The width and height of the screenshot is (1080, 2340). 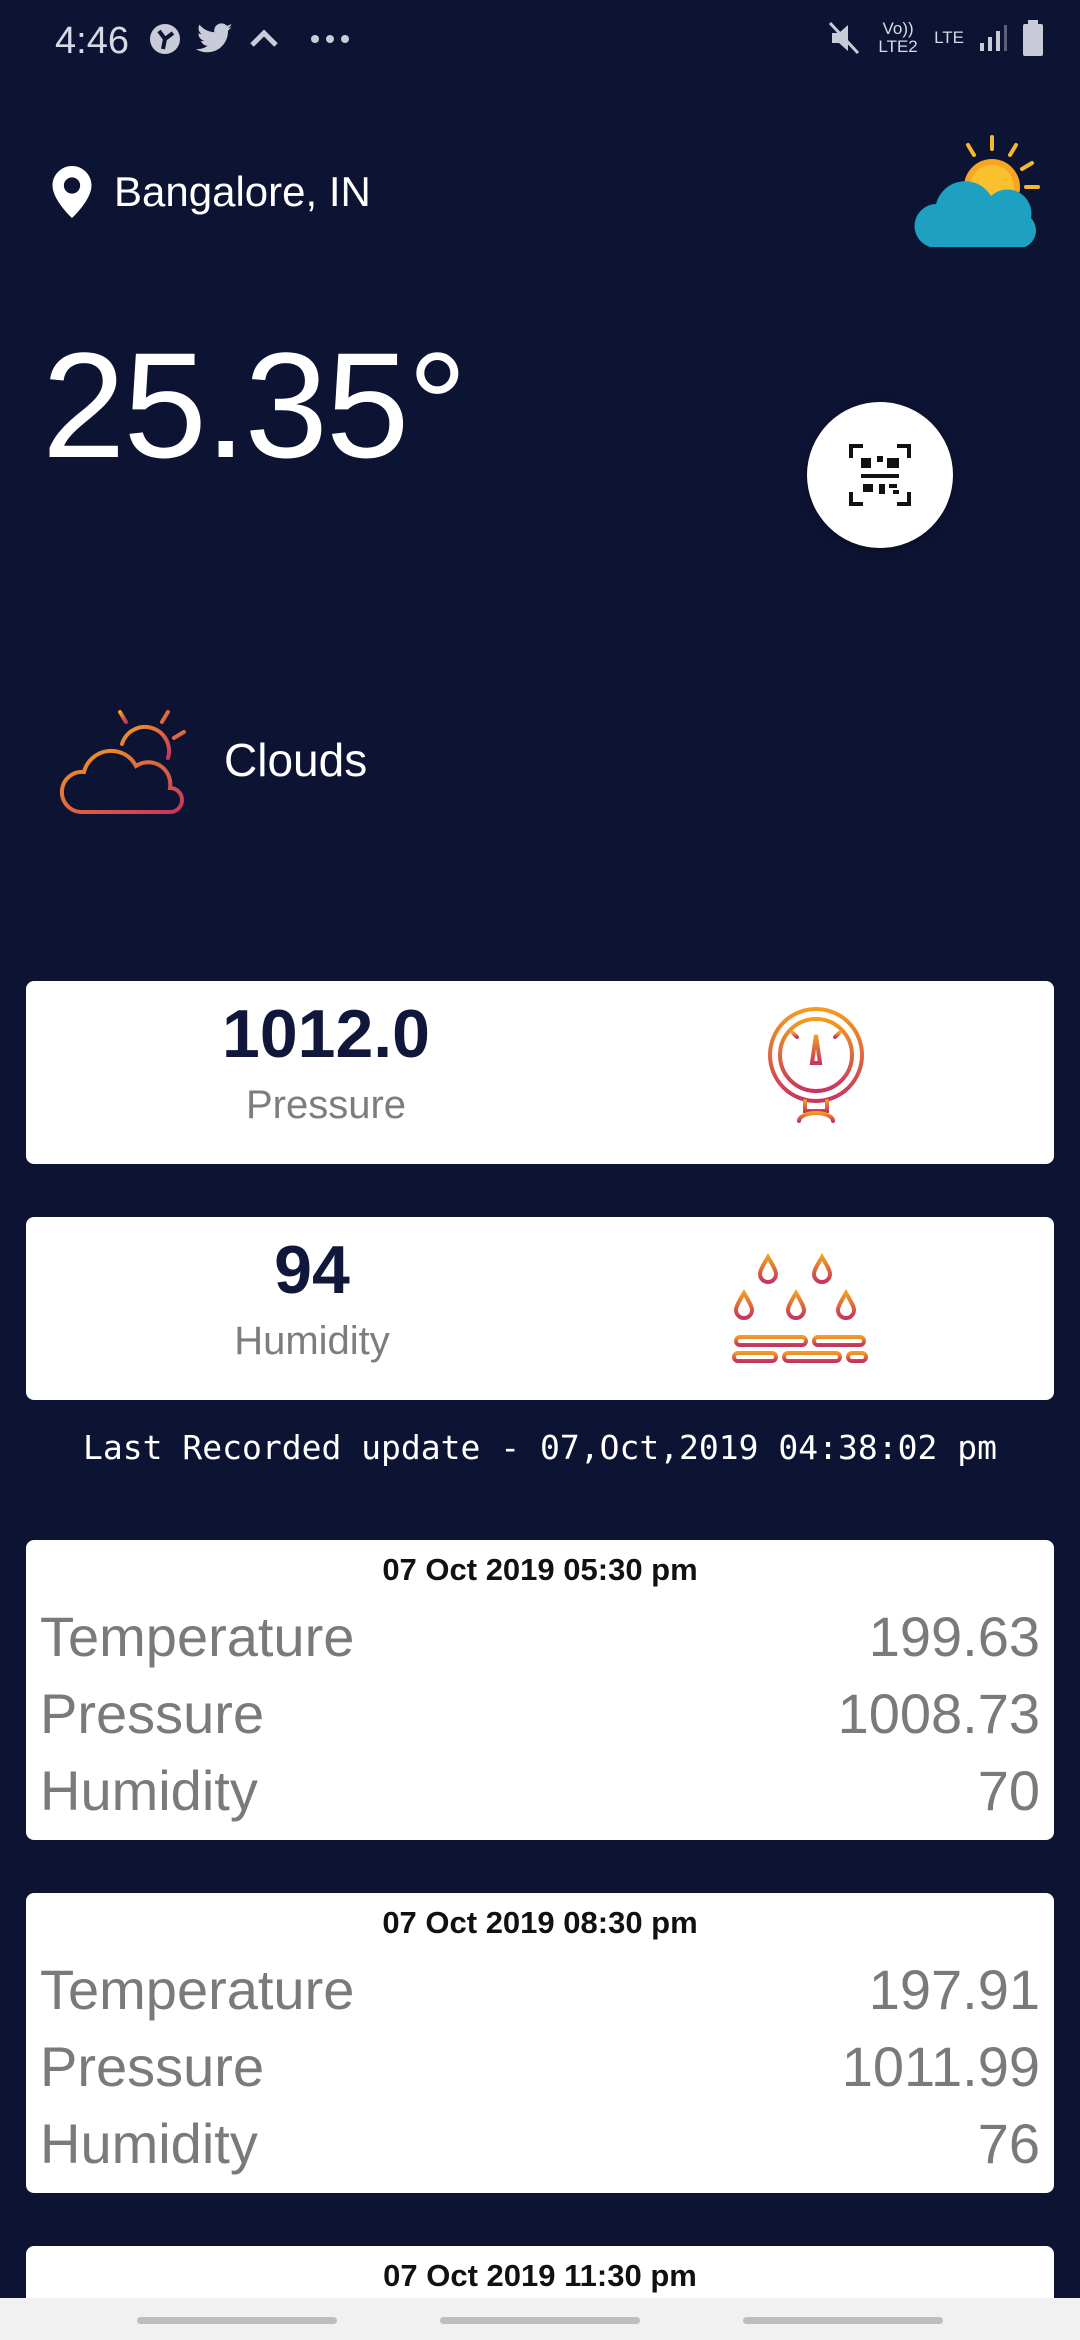 What do you see at coordinates (249, 39) in the screenshot?
I see `status-notification-icons` at bounding box center [249, 39].